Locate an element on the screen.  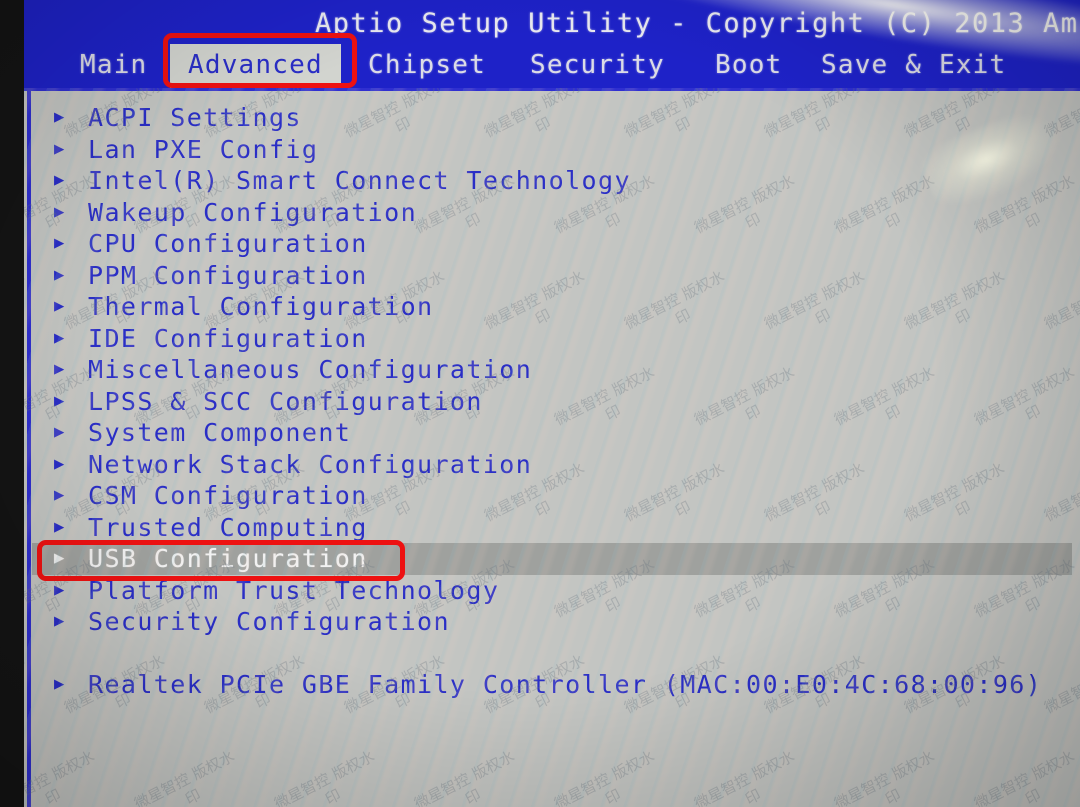
menu-item: ▶ Platform Trust Technology is located at coordinates (552, 591).